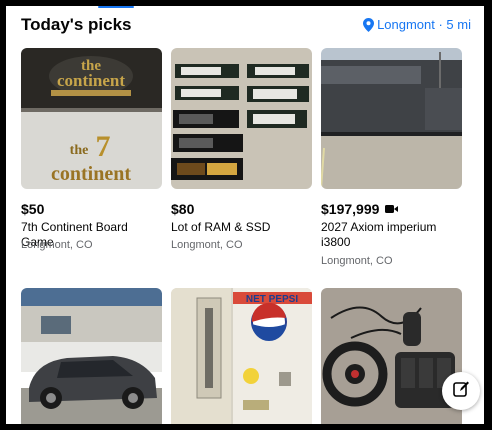  I want to click on listing-photo: NET PEPSI, so click(241, 356).